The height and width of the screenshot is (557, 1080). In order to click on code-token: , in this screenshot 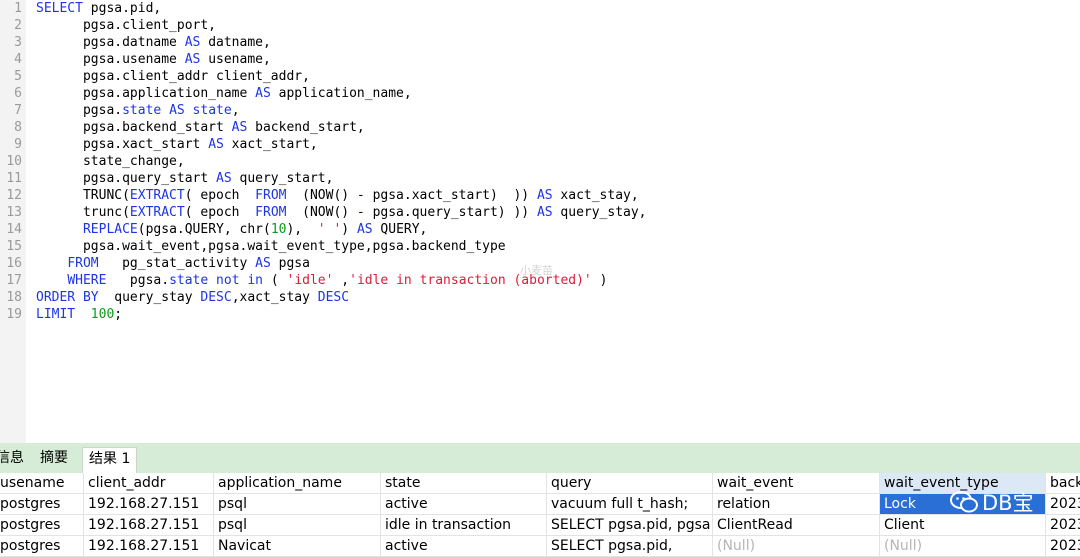, I will do `click(235, 110)`.